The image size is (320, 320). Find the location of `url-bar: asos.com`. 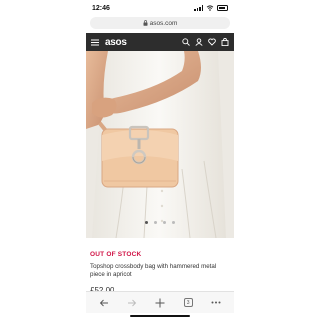

url-bar: asos.com is located at coordinates (160, 23).